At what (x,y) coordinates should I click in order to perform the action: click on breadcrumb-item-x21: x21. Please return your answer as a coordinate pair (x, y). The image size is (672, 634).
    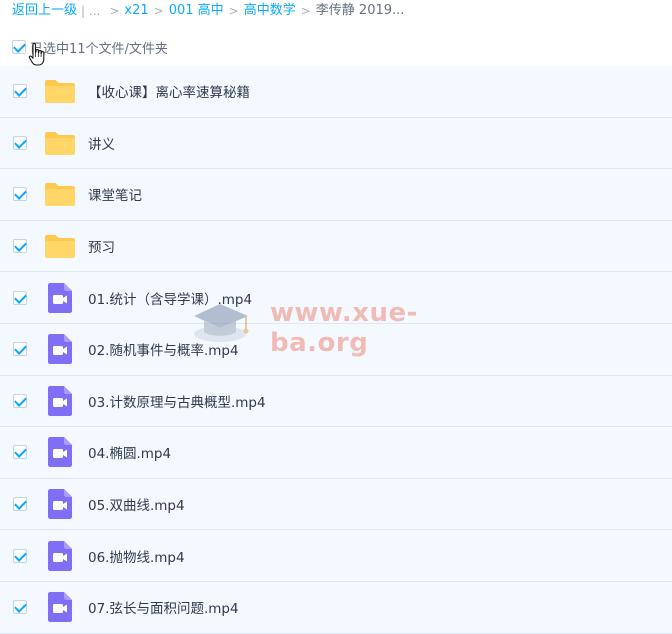
    Looking at the image, I should click on (136, 11).